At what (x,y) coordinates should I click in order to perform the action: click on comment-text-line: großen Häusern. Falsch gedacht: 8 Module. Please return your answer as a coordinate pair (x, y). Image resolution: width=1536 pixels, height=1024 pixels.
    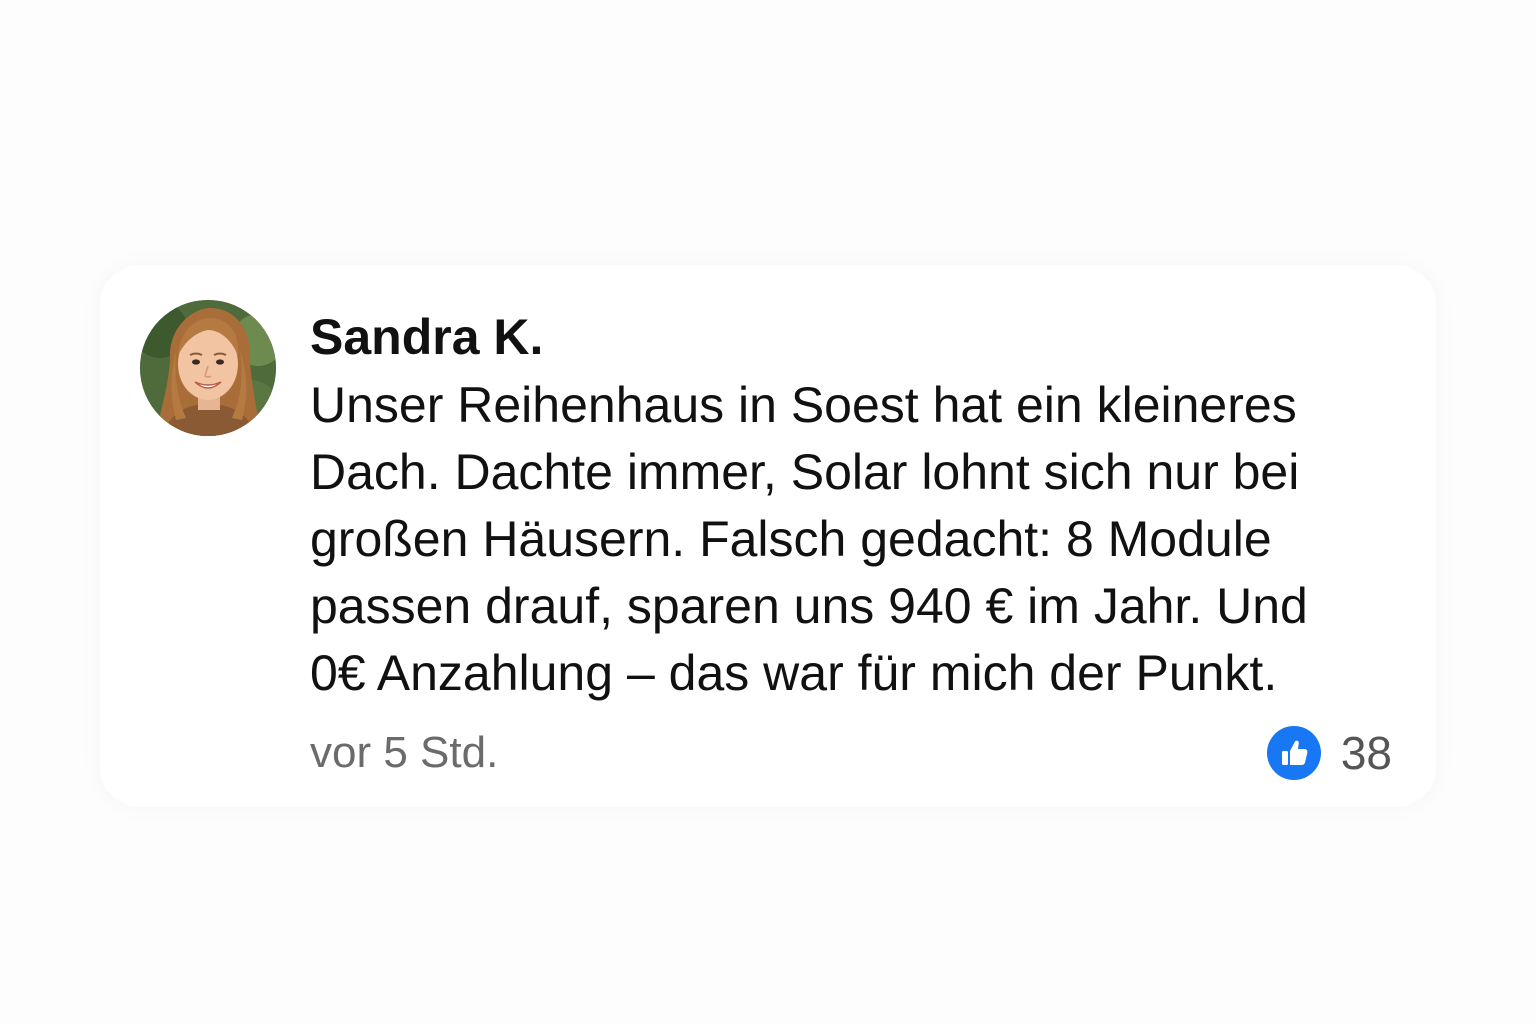
    Looking at the image, I should click on (791, 539).